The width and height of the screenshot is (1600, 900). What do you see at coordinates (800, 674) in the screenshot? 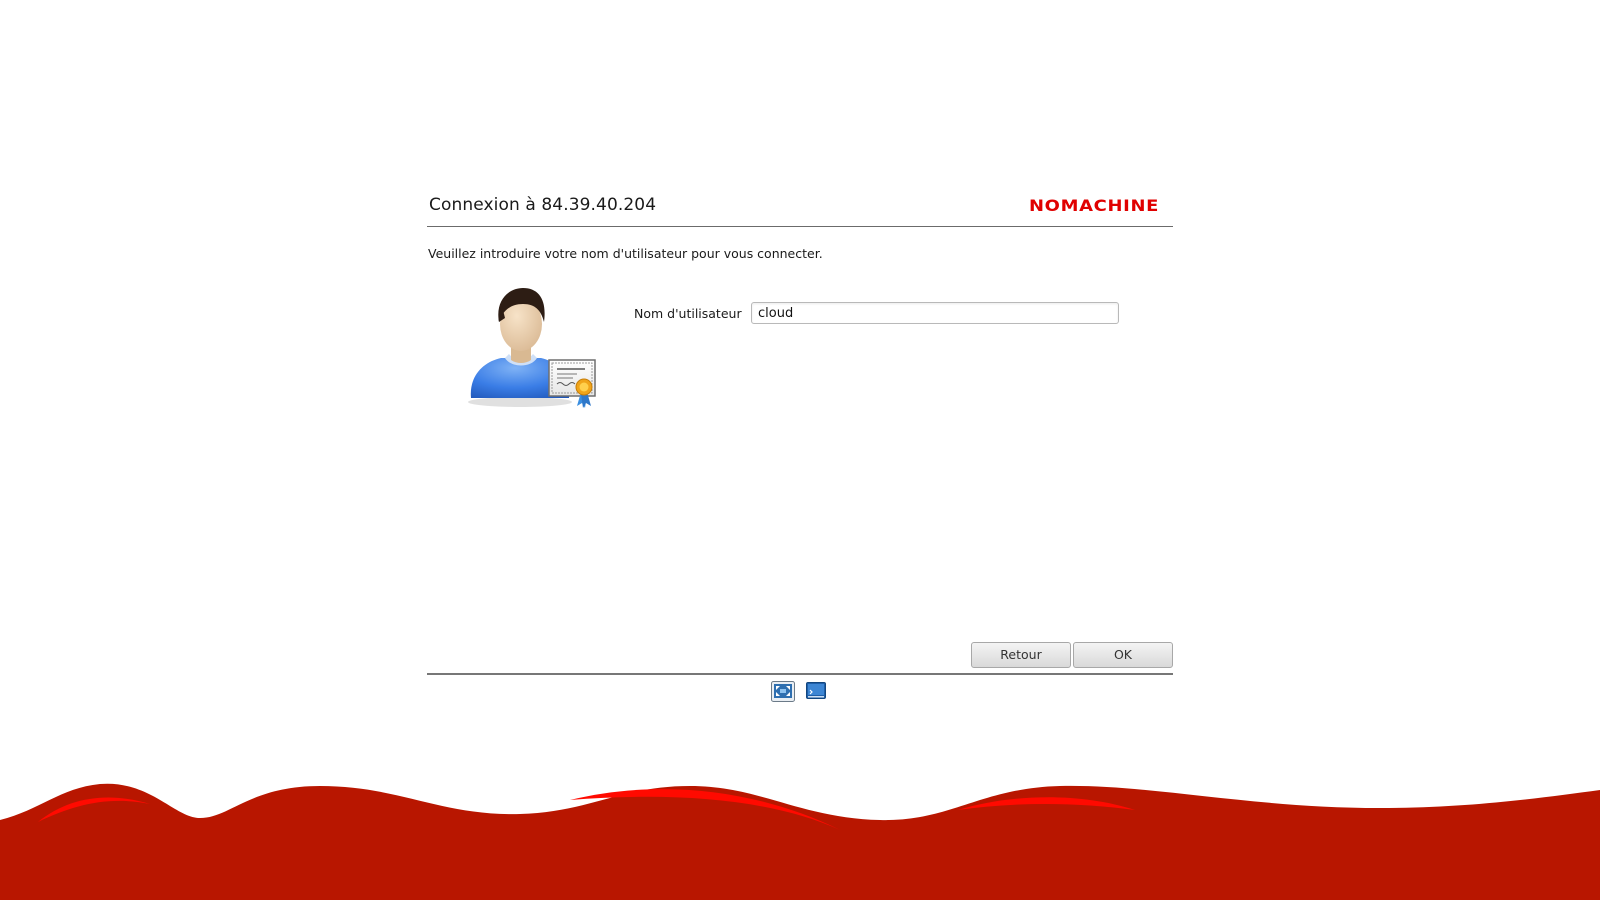
I see `footer-divider` at bounding box center [800, 674].